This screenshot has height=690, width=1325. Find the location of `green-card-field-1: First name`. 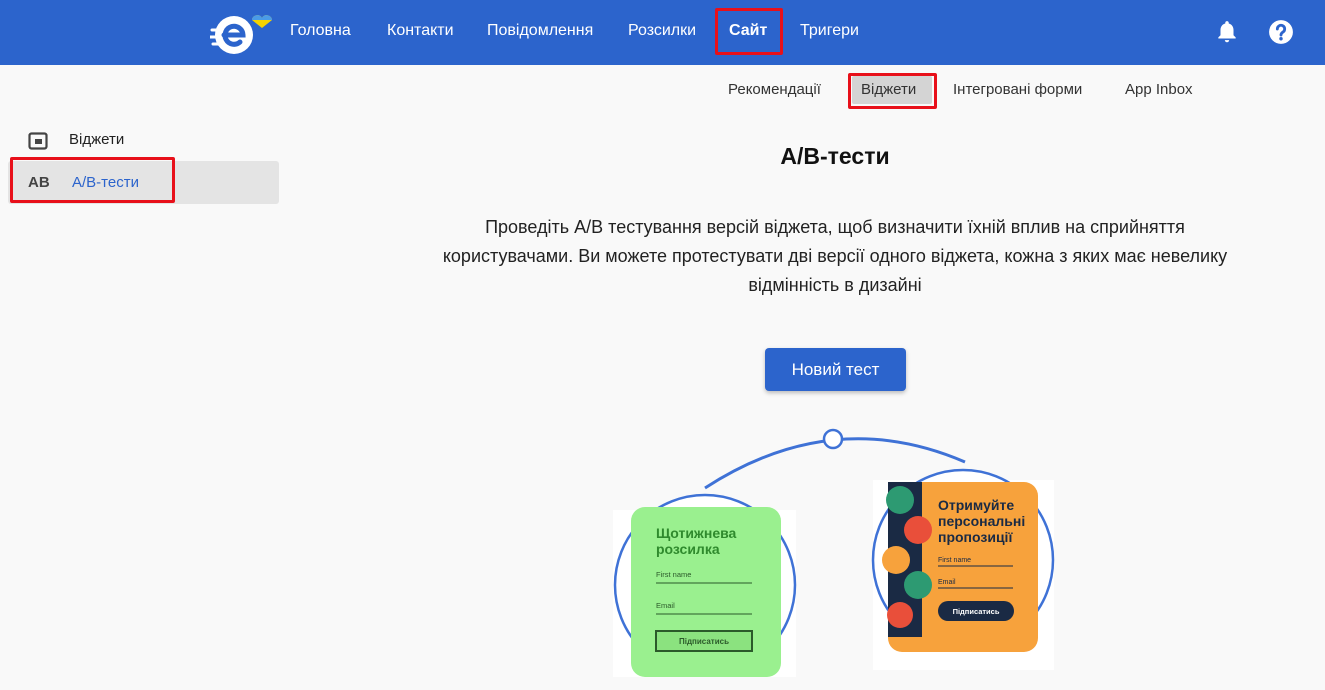

green-card-field-1: First name is located at coordinates (673, 574).